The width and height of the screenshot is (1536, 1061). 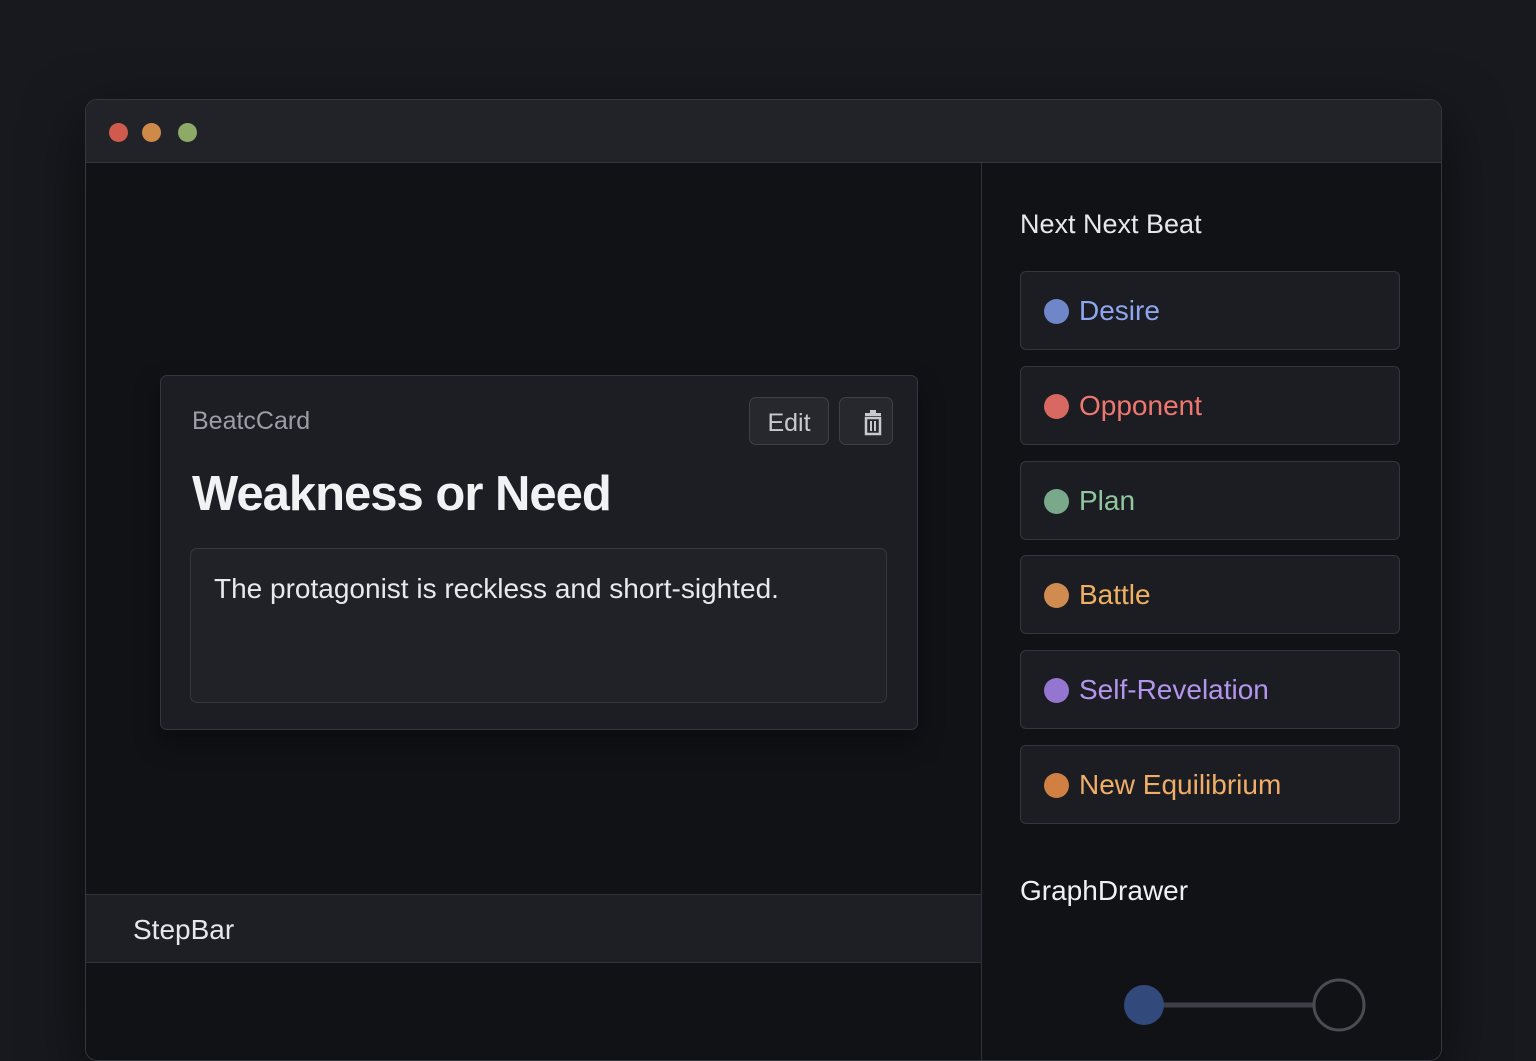 What do you see at coordinates (1210, 405) in the screenshot?
I see `beat-option-opponent: Opponent` at bounding box center [1210, 405].